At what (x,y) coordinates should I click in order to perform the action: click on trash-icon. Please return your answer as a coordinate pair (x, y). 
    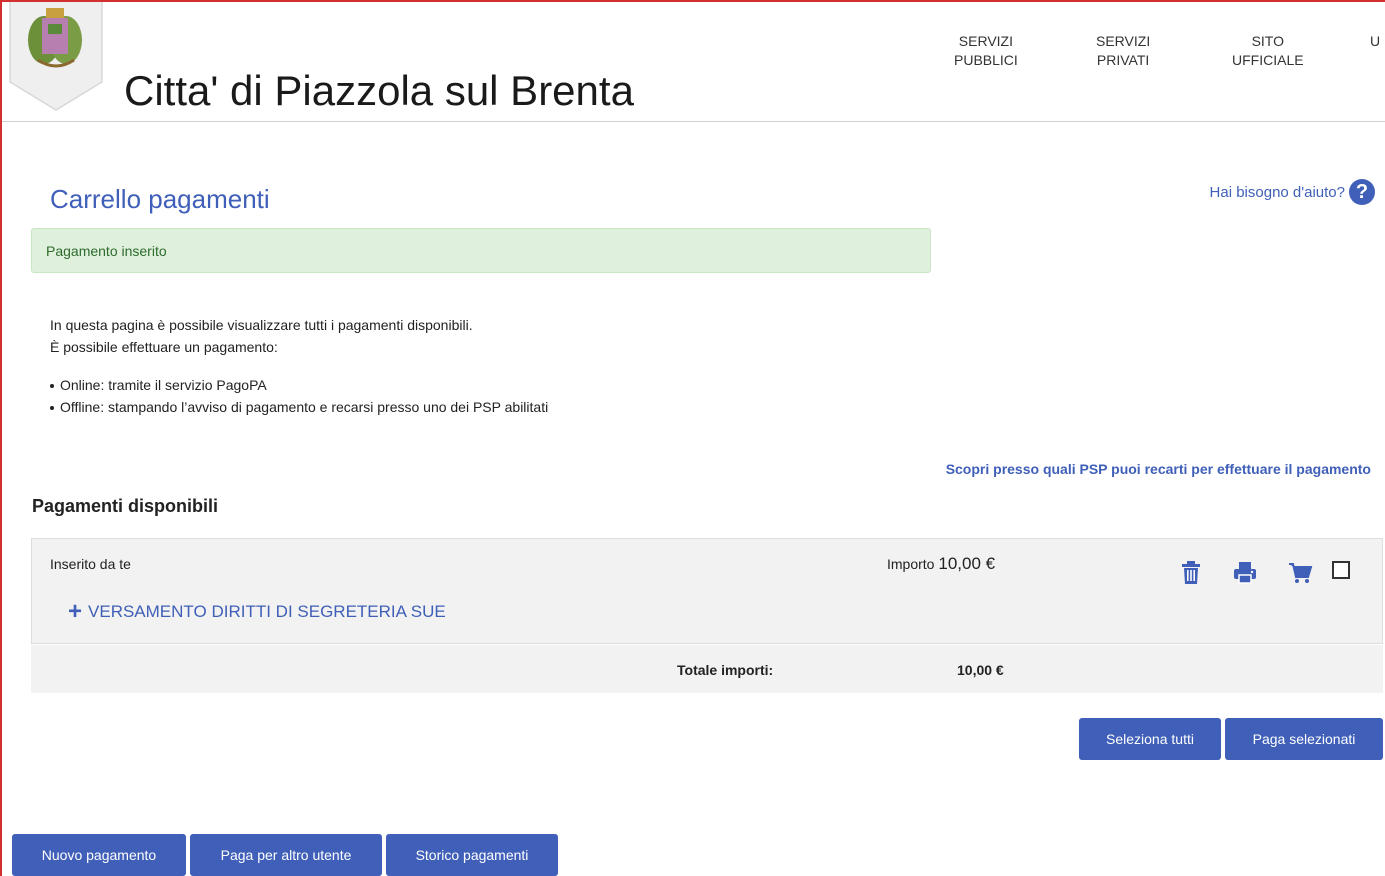
    Looking at the image, I should click on (1191, 572).